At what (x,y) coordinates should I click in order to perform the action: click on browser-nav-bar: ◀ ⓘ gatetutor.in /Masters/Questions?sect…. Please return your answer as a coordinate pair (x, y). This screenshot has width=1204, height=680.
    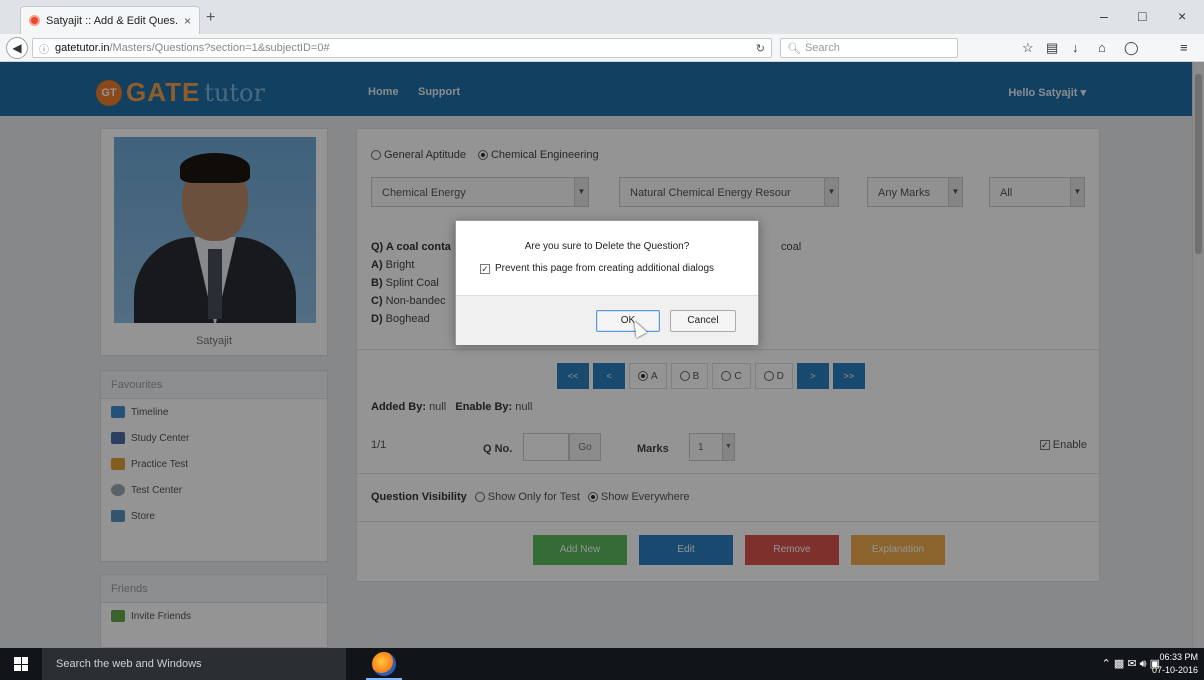
    Looking at the image, I should click on (602, 48).